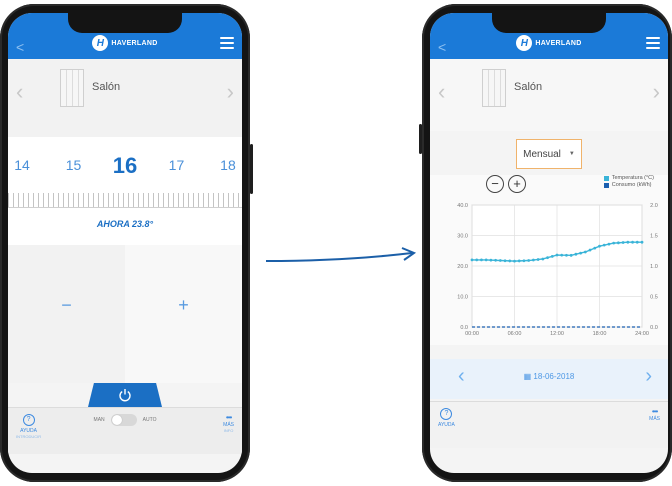  What do you see at coordinates (149, 420) in the screenshot?
I see `mode-auto-label: AUTO` at bounding box center [149, 420].